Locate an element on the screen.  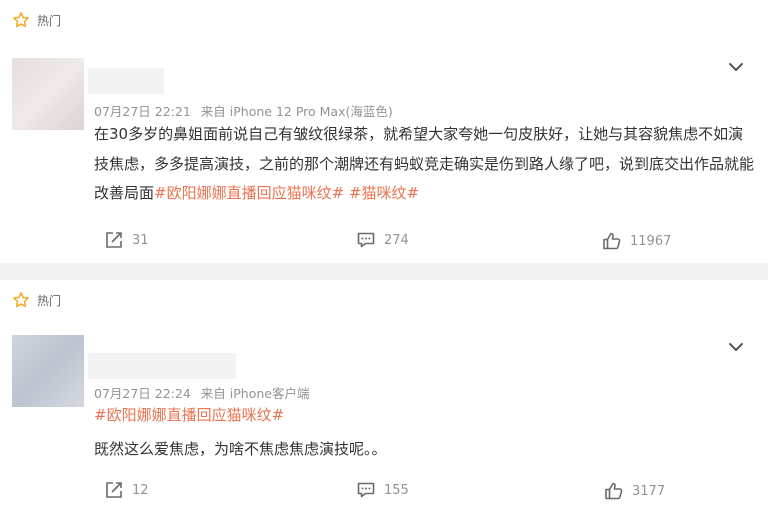
post-date: 07月27日 22:21 is located at coordinates (142, 111).